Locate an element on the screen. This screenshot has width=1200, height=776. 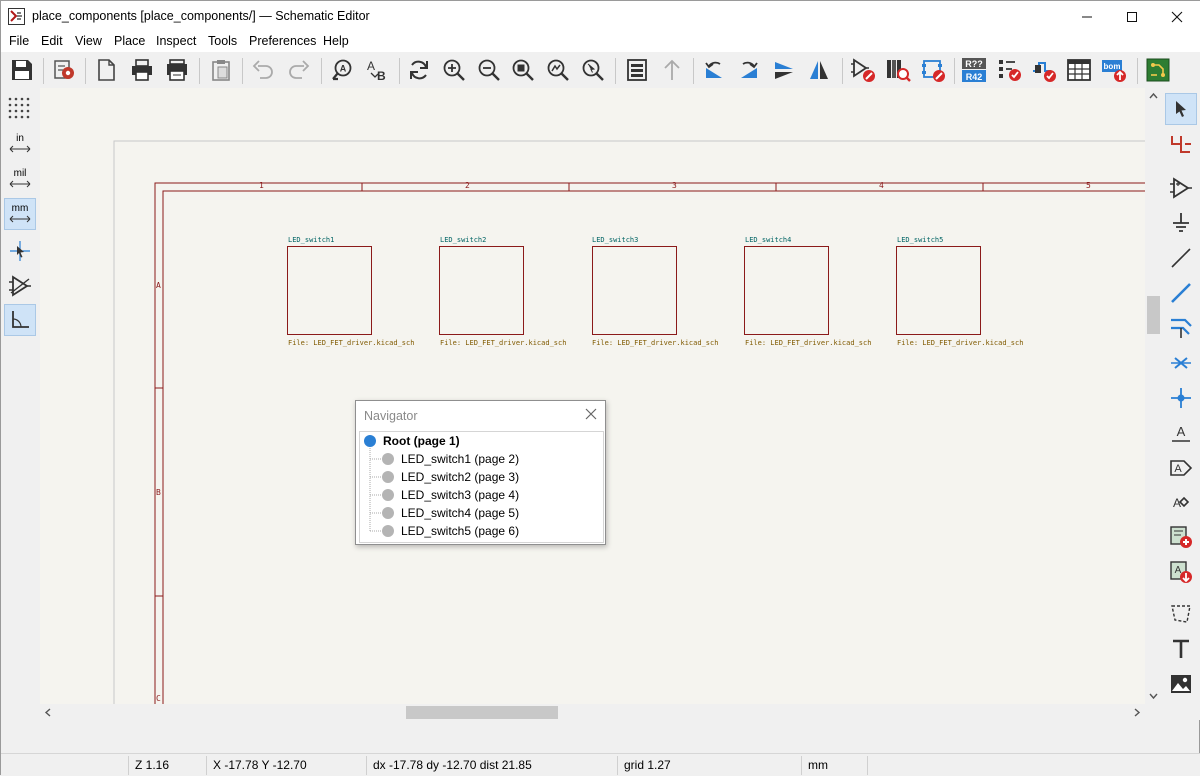
print-button is located at coordinates (142, 70).